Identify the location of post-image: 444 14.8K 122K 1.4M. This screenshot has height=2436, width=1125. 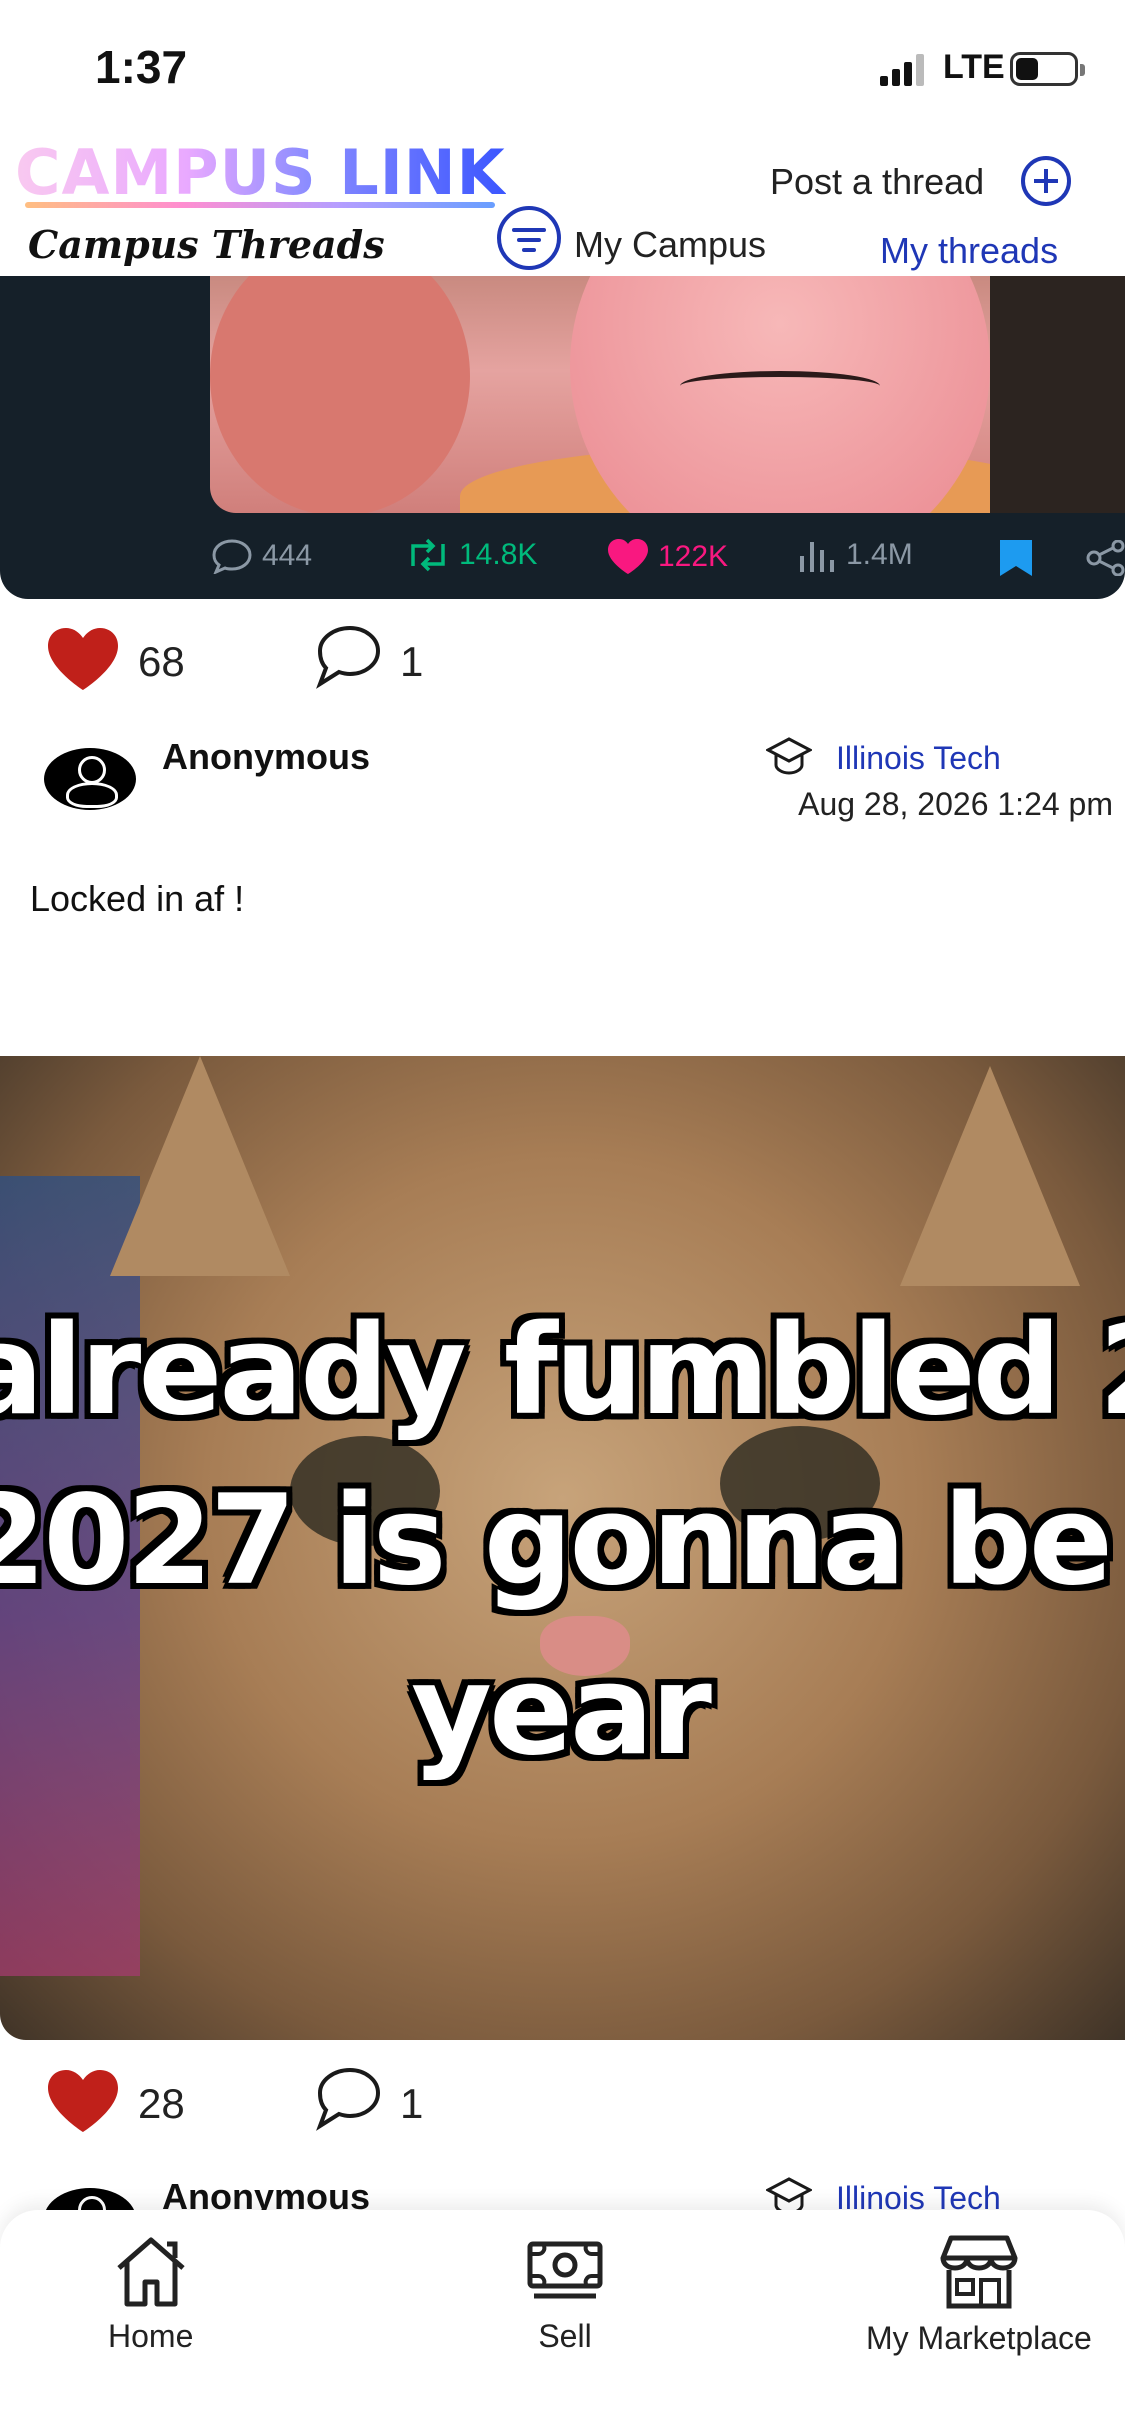
(562, 437).